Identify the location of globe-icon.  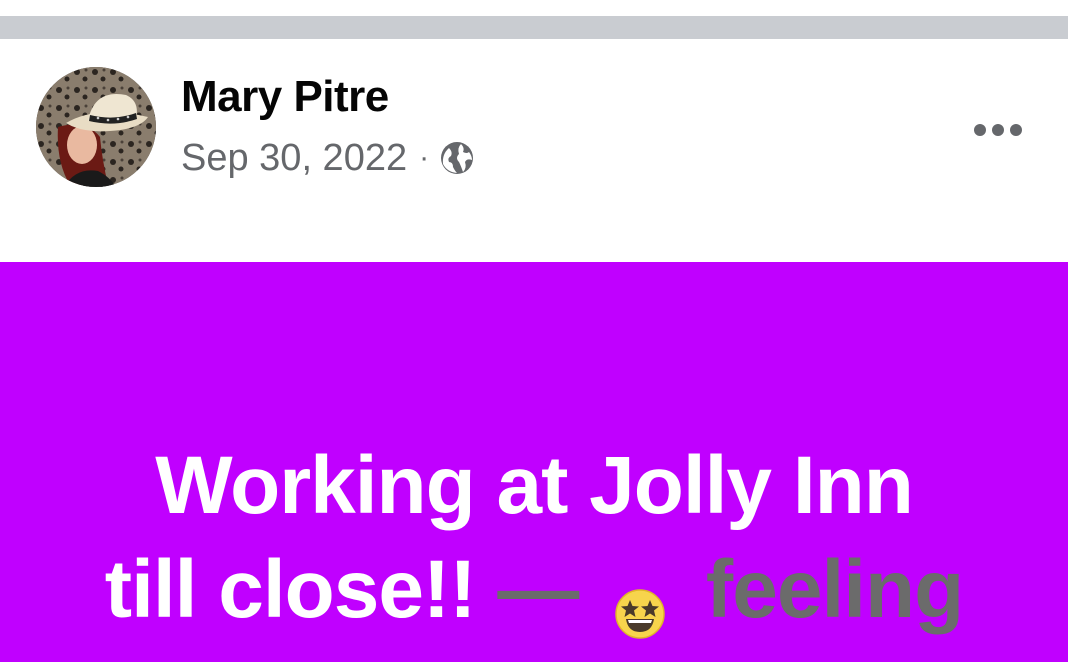
(457, 158).